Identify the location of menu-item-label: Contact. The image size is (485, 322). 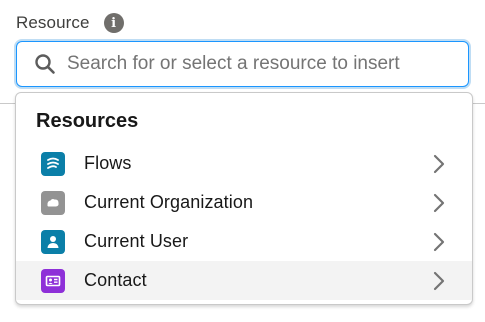
(115, 280).